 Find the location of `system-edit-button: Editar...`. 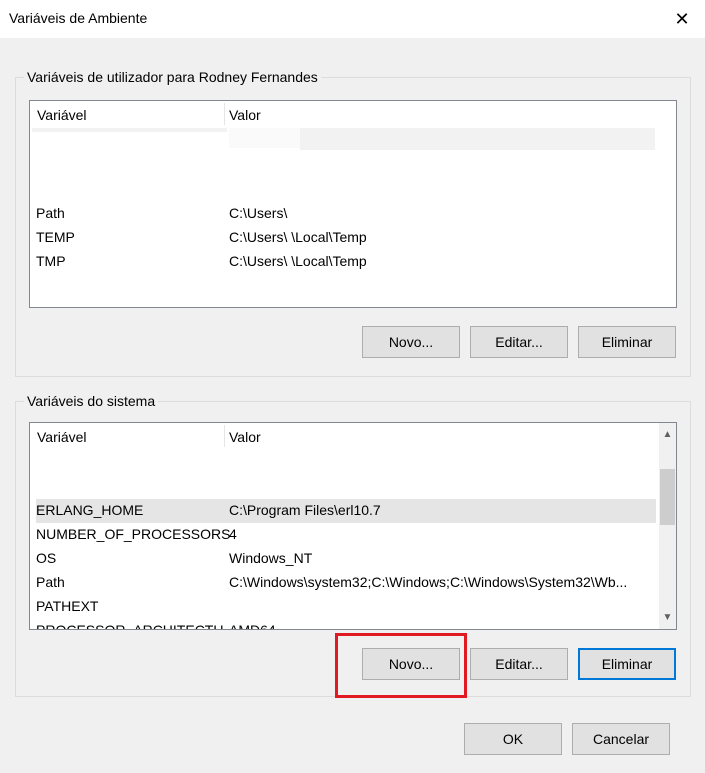

system-edit-button: Editar... is located at coordinates (519, 664).